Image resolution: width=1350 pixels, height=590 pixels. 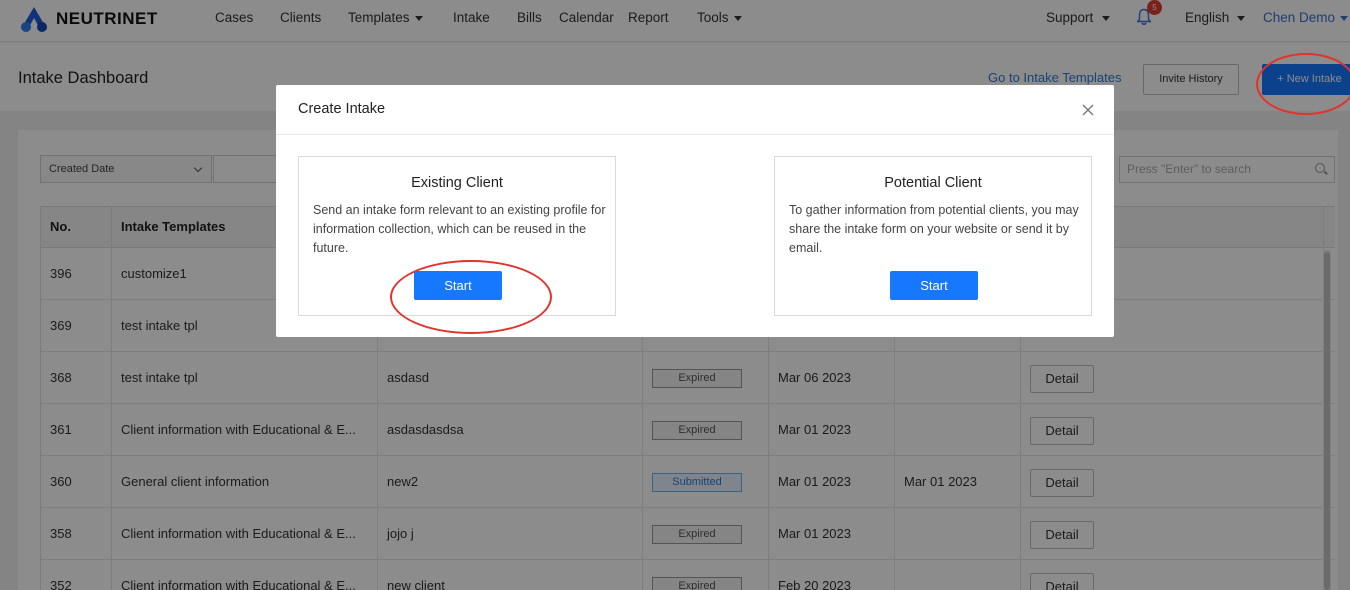 I want to click on modal-header: Create Intake, so click(x=695, y=110).